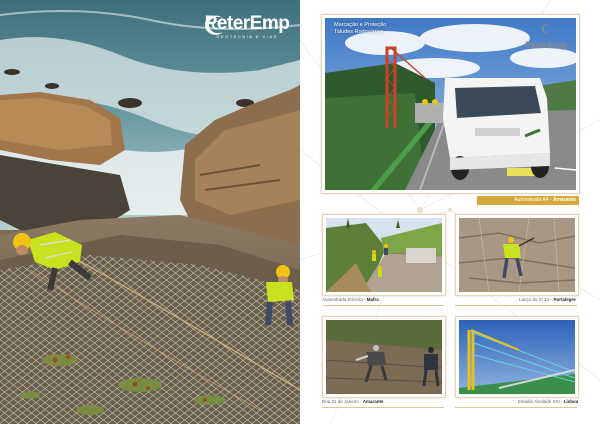 This screenshot has width=600, height=424. Describe the element at coordinates (342, 401) in the screenshot. I see `photo3-caption-place: Rua 31 de Janeiro -` at that location.